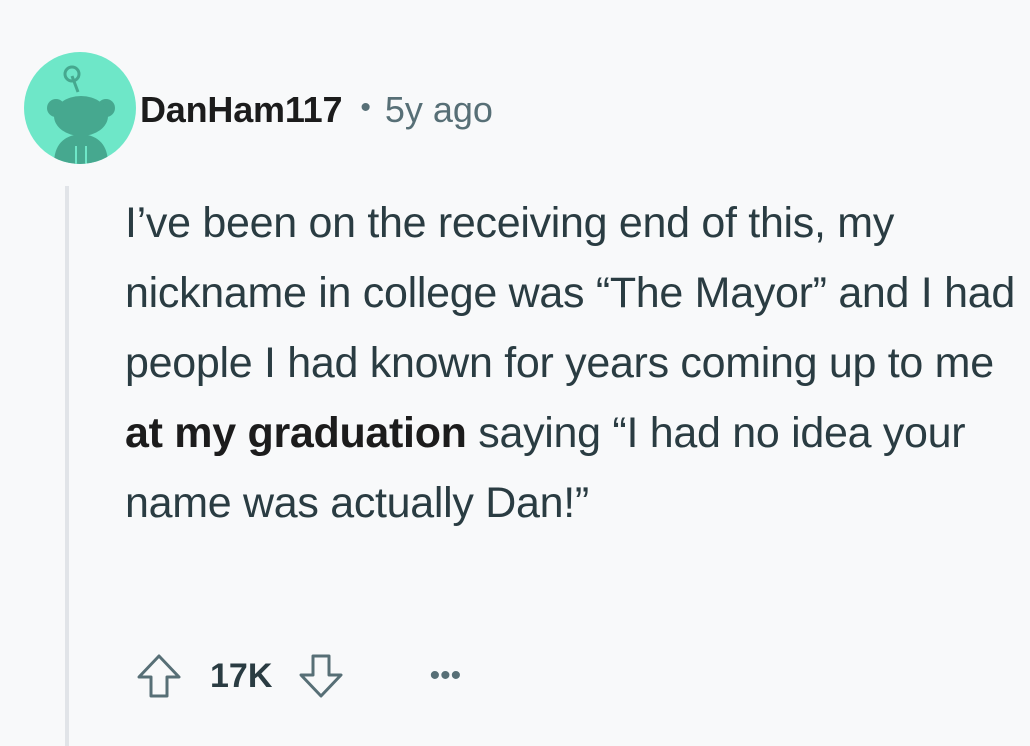  I want to click on comment-actions: 17K •••, so click(300, 676).